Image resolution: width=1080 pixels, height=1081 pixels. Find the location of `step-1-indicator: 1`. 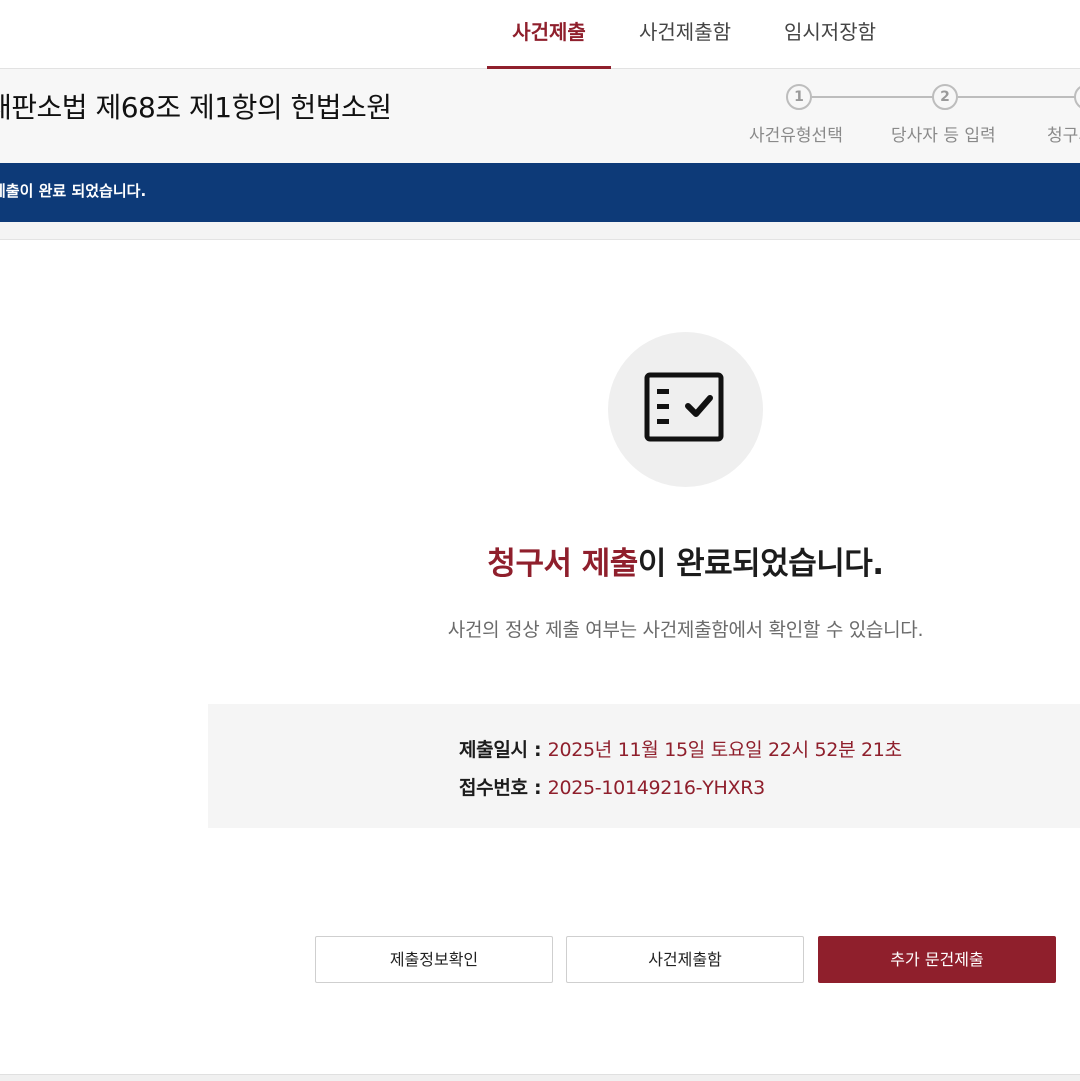

step-1-indicator: 1 is located at coordinates (799, 97).